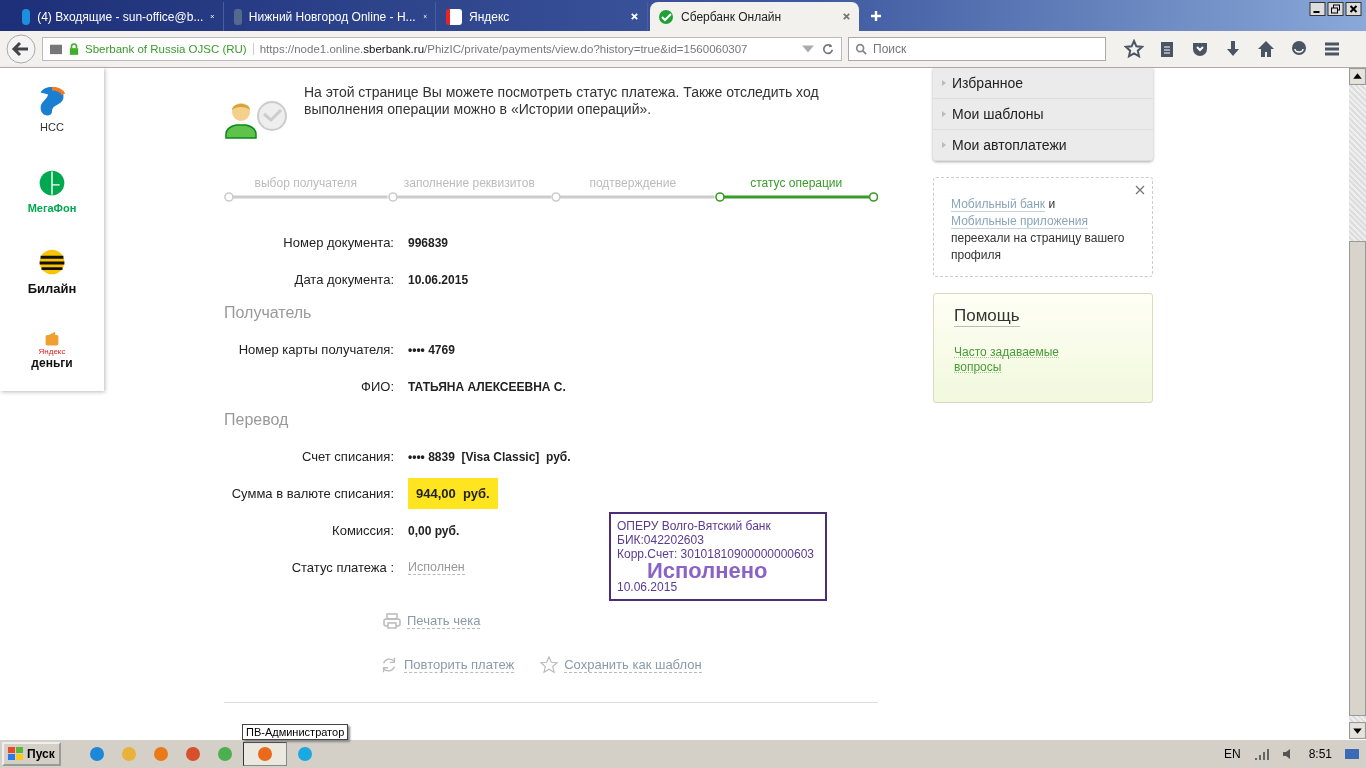 The height and width of the screenshot is (768, 1366). I want to click on field-value: ТАТЬЯНА АЛЕКСЕЕВНА С., so click(487, 386).